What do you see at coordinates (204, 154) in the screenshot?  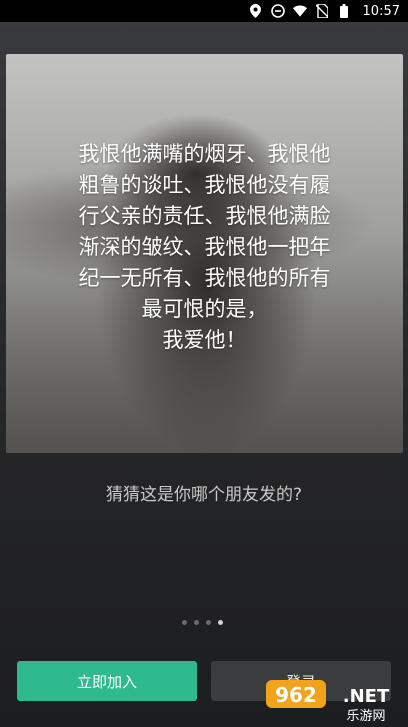 I see `quote-line: 我恨他满嘴的烟牙、我恨他` at bounding box center [204, 154].